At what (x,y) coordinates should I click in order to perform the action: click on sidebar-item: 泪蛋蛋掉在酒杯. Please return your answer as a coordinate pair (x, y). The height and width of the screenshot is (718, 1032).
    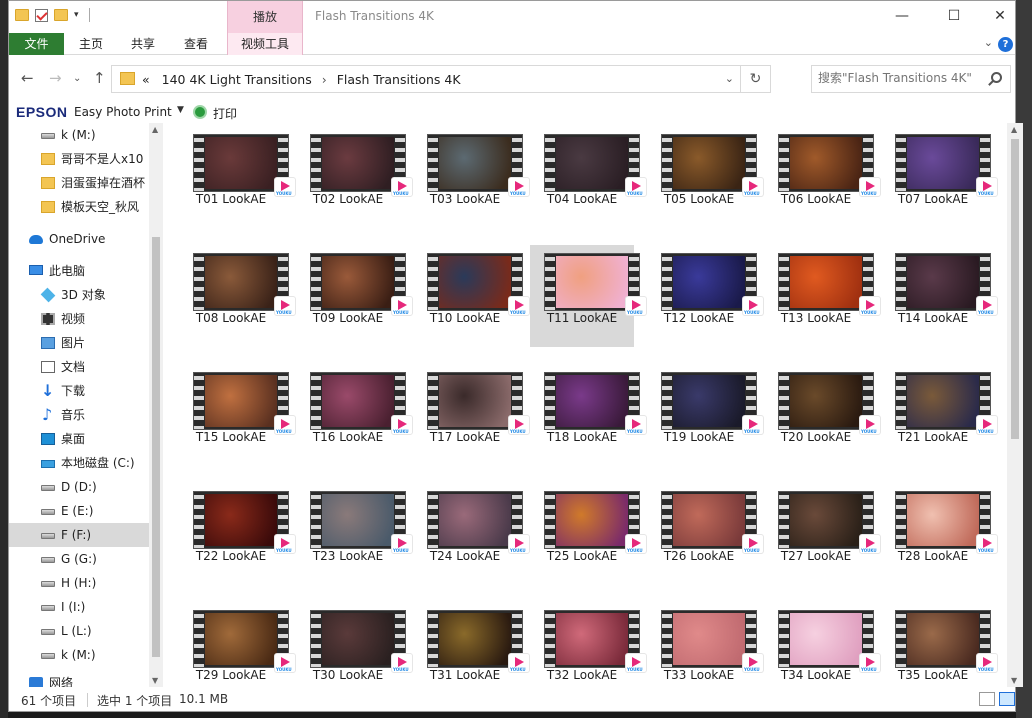
    Looking at the image, I should click on (79, 183).